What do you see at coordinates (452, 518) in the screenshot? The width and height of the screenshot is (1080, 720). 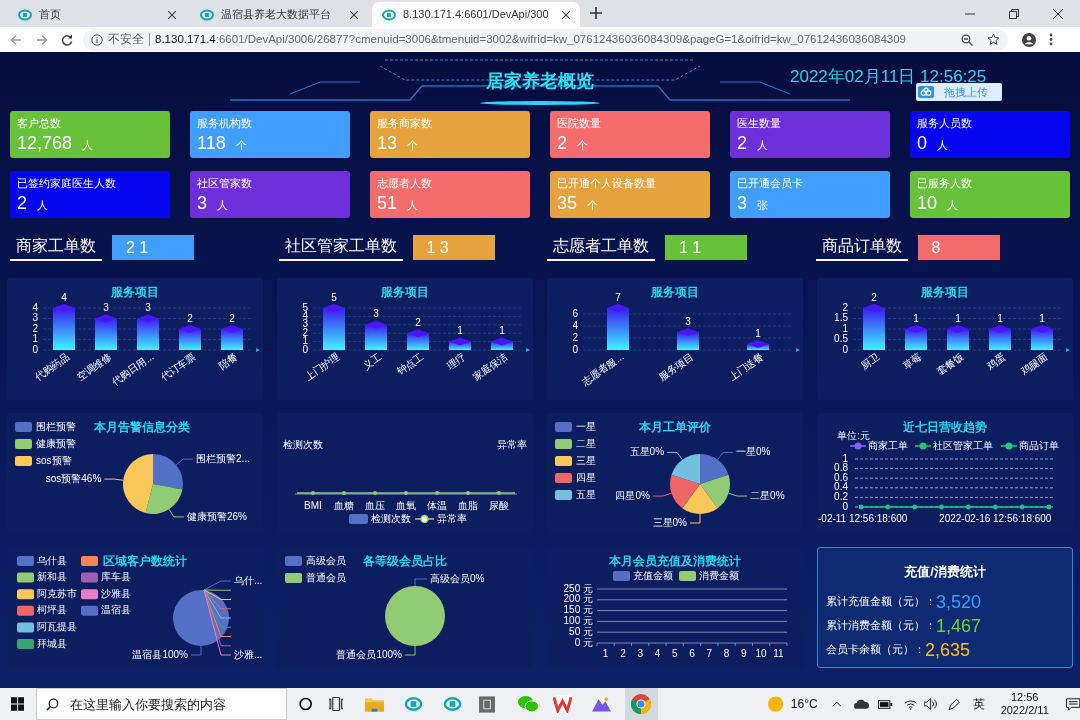 I see `legend-label: 异常率` at bounding box center [452, 518].